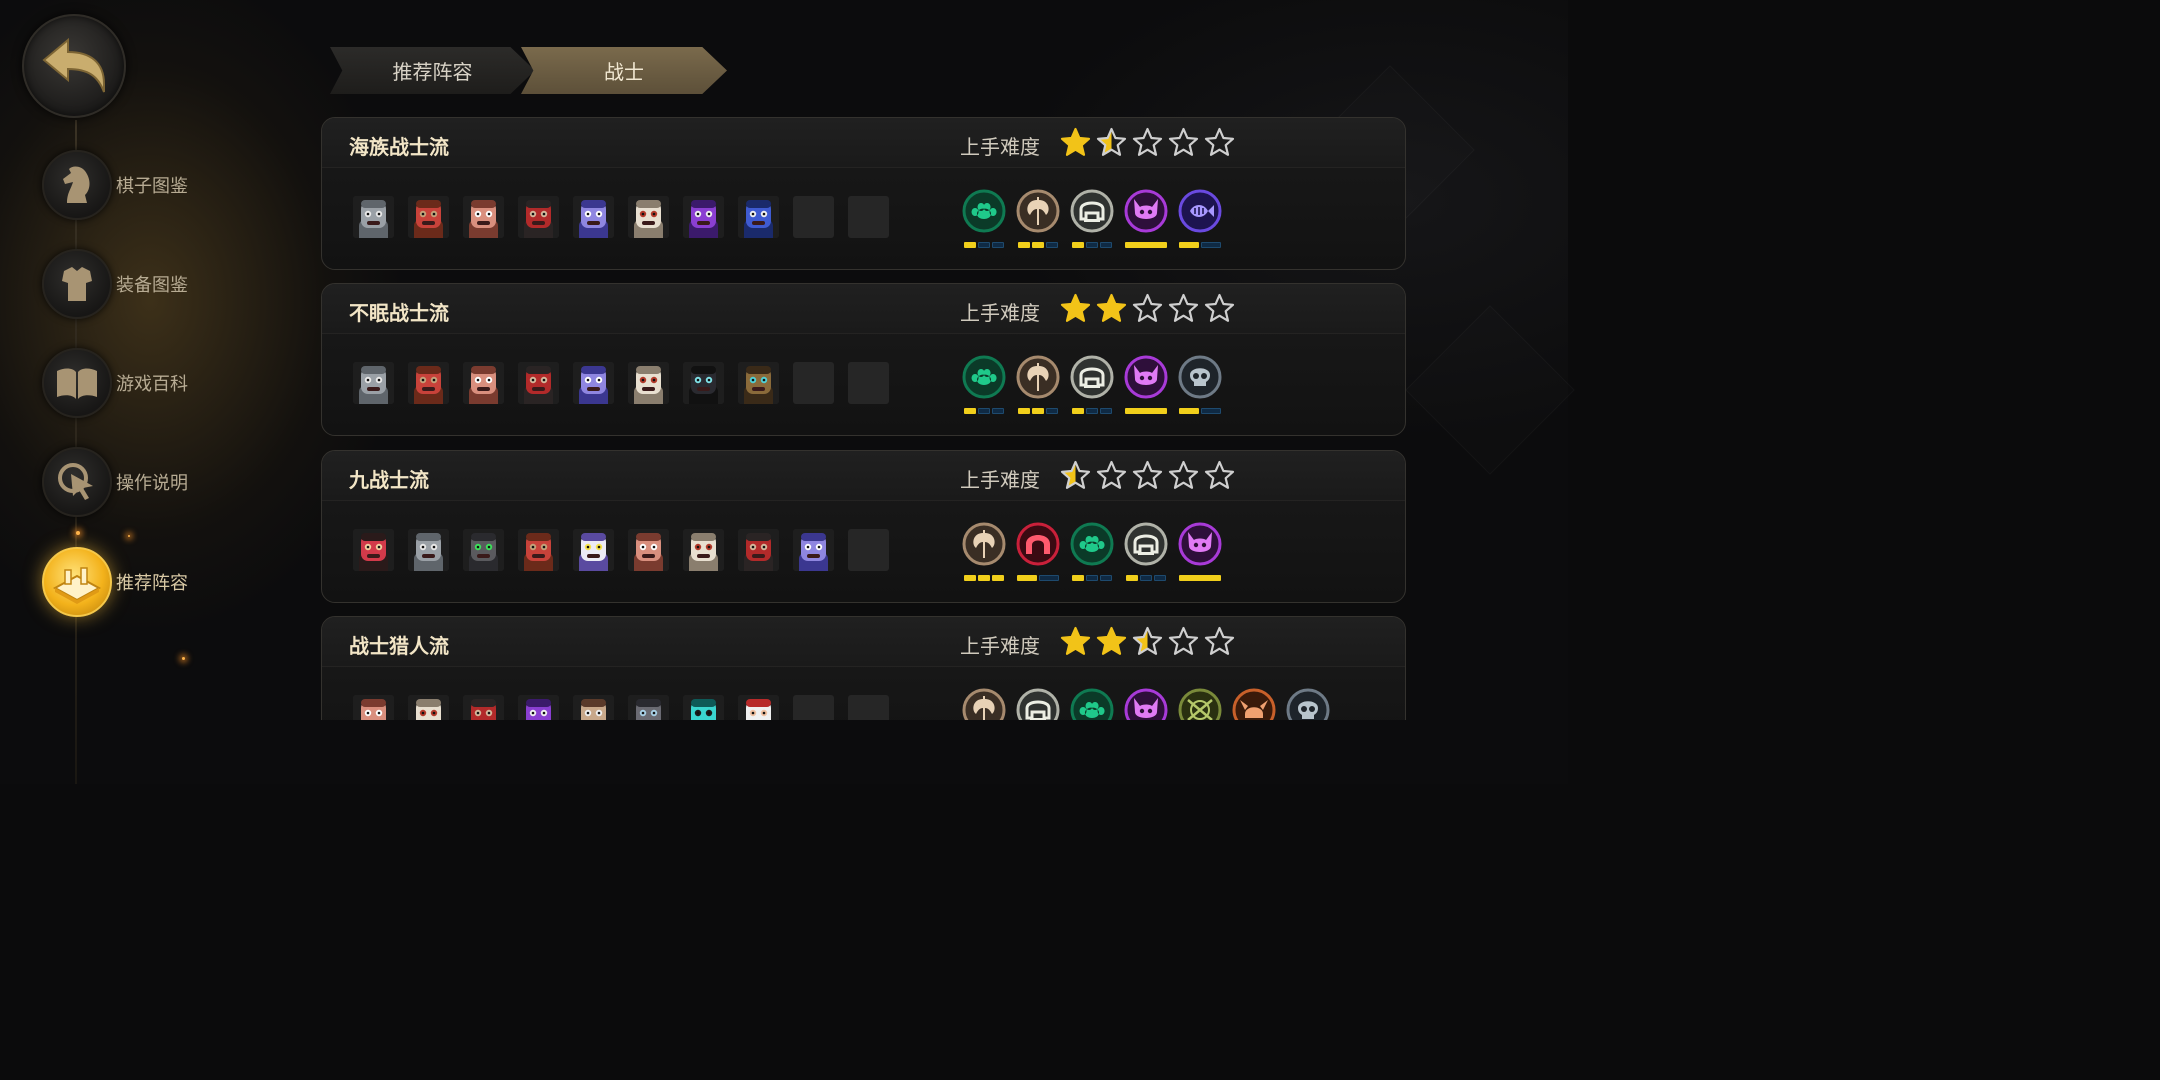 The height and width of the screenshot is (1080, 2160). What do you see at coordinates (863, 193) in the screenshot?
I see `lineup-card: 海族战士流 上手难度` at bounding box center [863, 193].